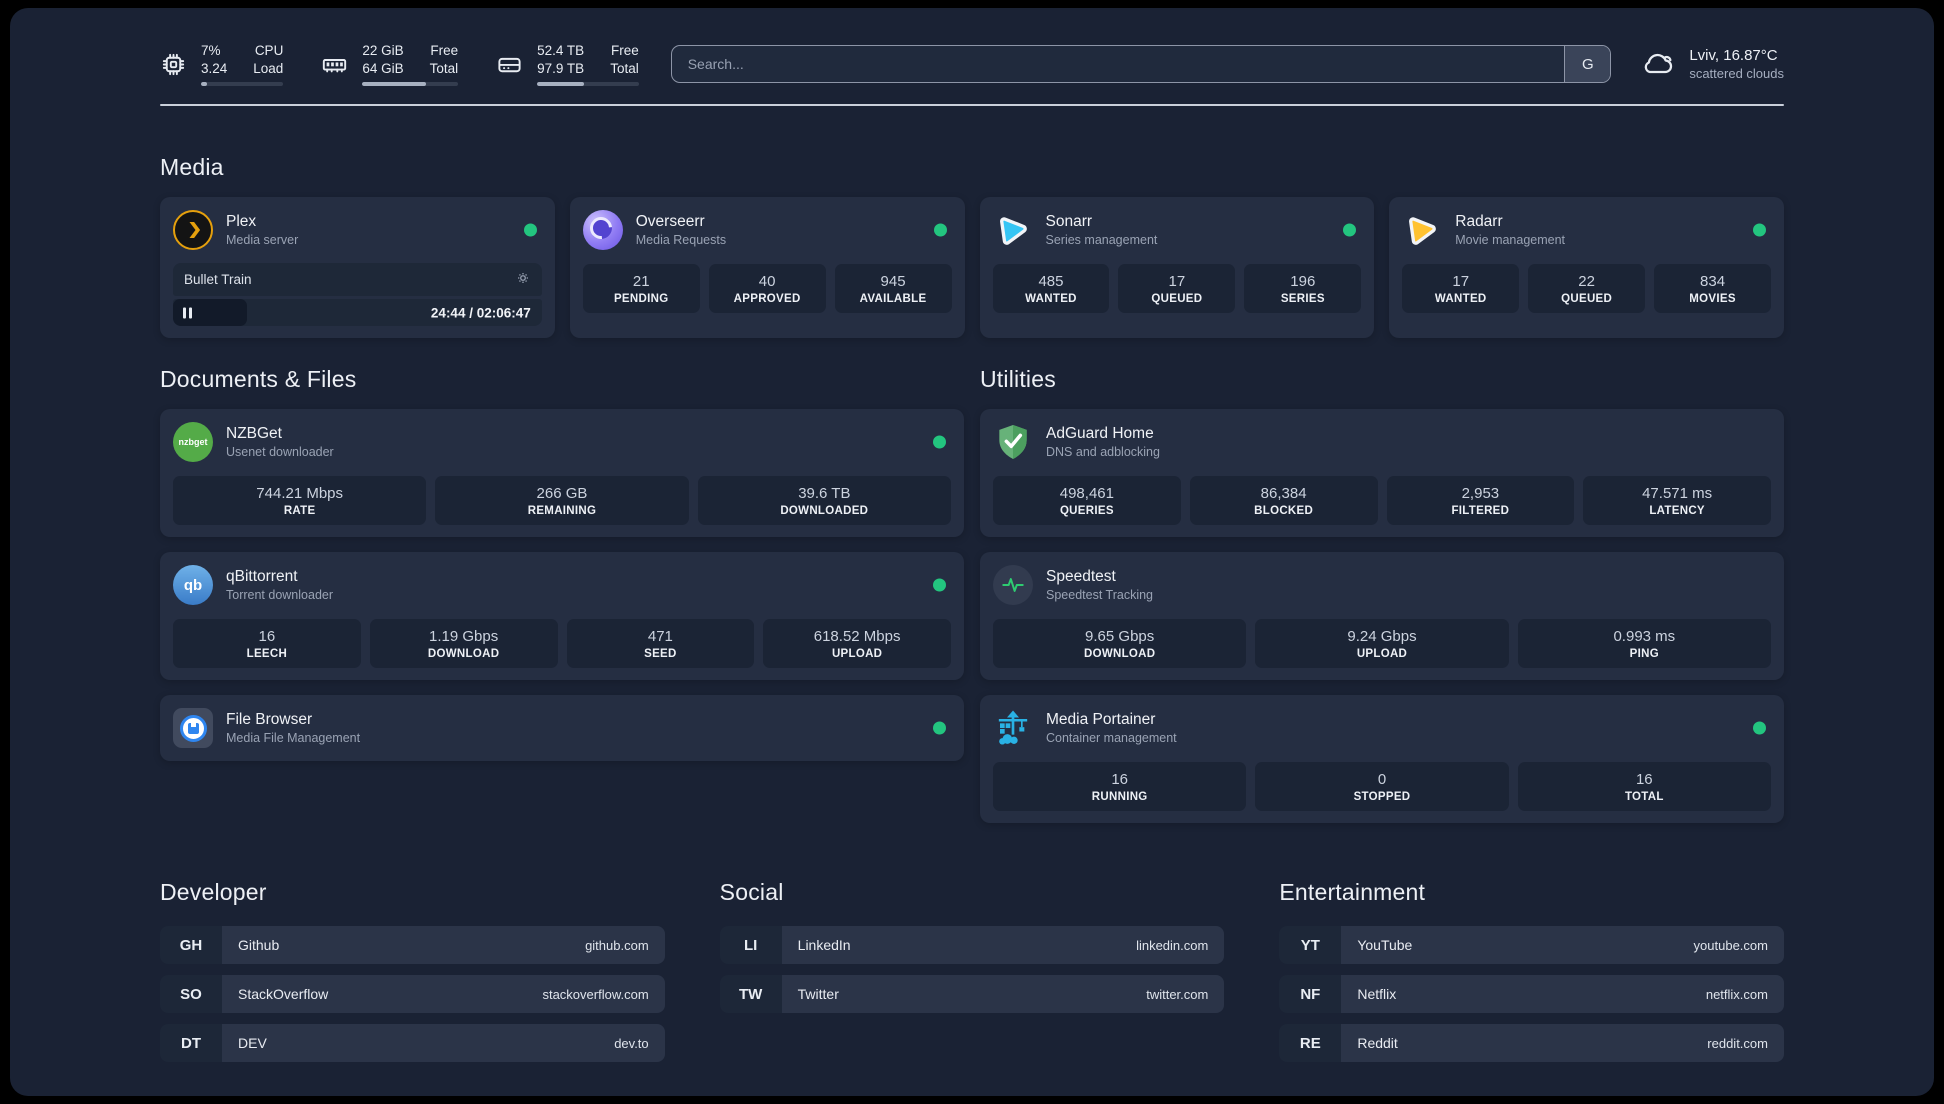 The height and width of the screenshot is (1104, 1944). What do you see at coordinates (670, 221) in the screenshot?
I see `app-name: Overseerr` at bounding box center [670, 221].